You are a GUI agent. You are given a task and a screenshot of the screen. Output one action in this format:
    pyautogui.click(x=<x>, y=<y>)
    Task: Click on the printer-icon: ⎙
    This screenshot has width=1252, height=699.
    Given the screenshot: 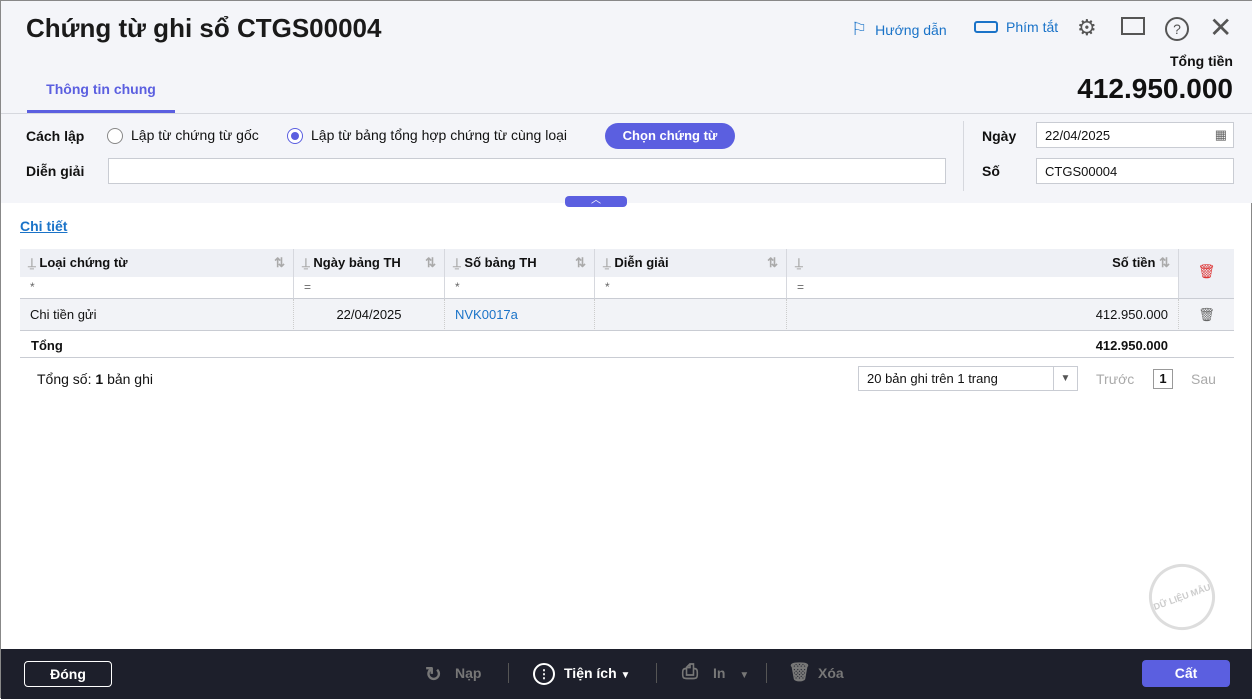 What is the action you would take?
    pyautogui.click(x=690, y=672)
    